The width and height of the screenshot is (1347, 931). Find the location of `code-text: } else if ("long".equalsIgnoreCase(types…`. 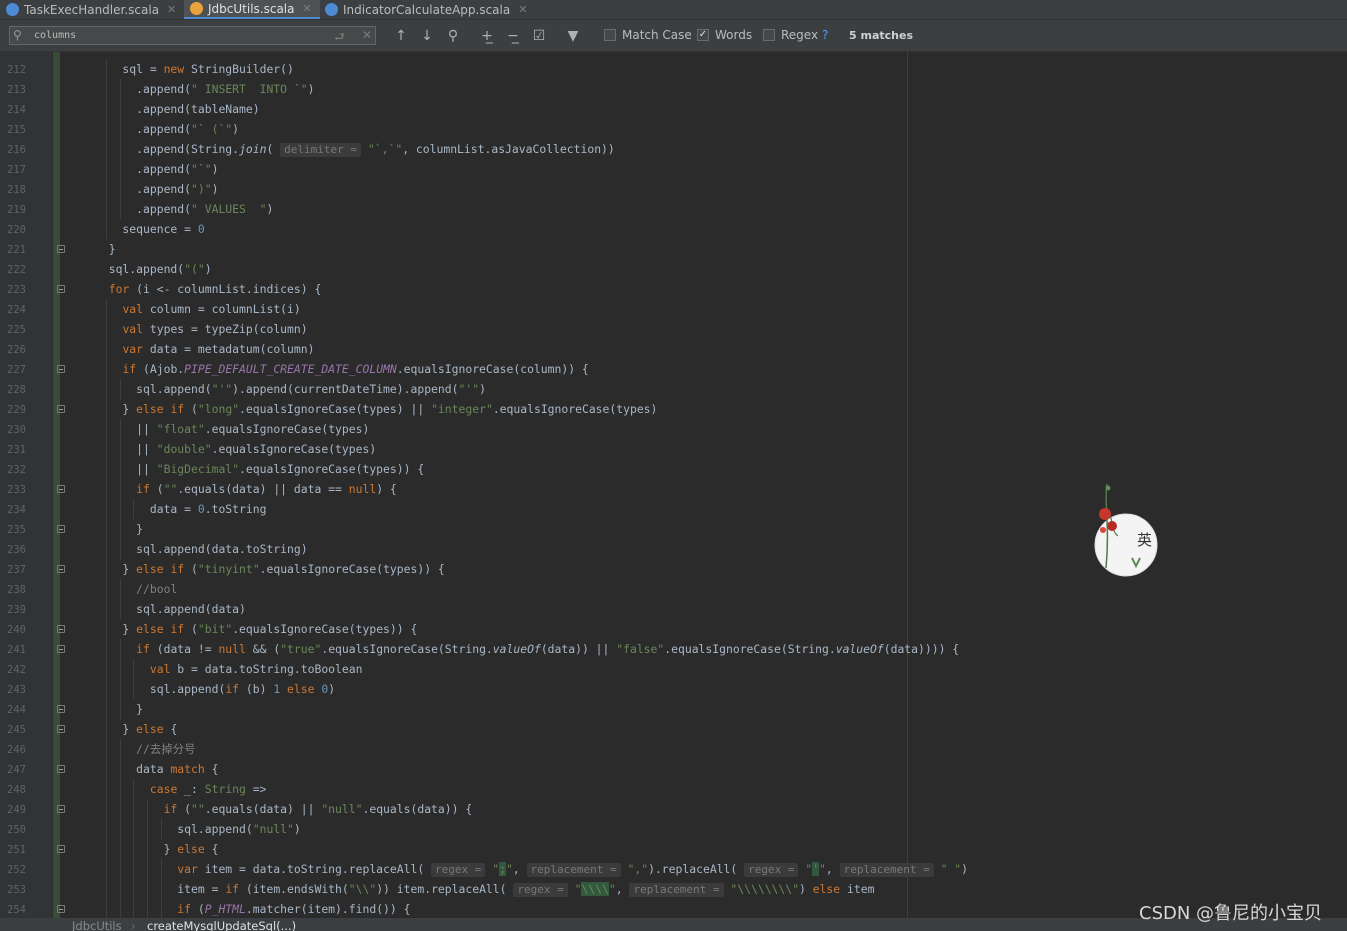

code-text: } else if ("long".equalsIgnoreCase(types… is located at coordinates (376, 409).